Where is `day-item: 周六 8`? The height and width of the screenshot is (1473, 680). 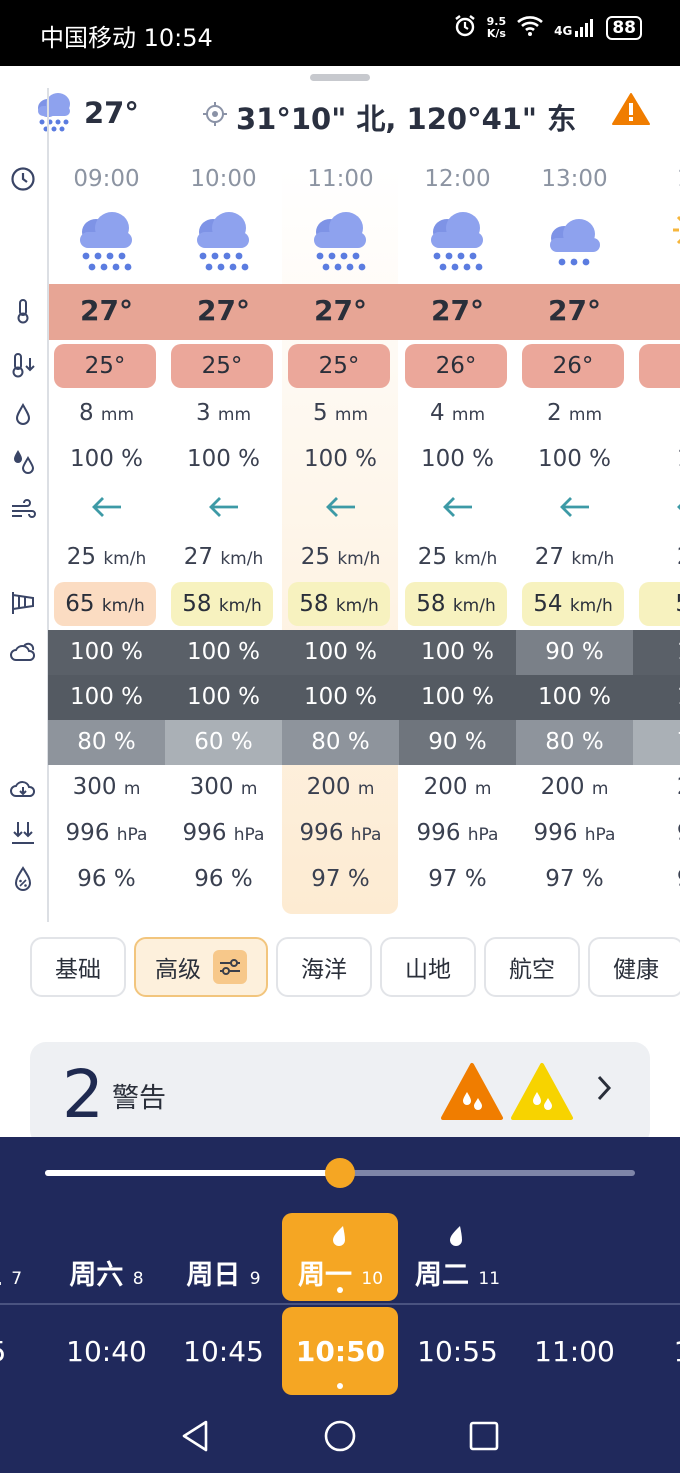 day-item: 周六 8 is located at coordinates (106, 1272).